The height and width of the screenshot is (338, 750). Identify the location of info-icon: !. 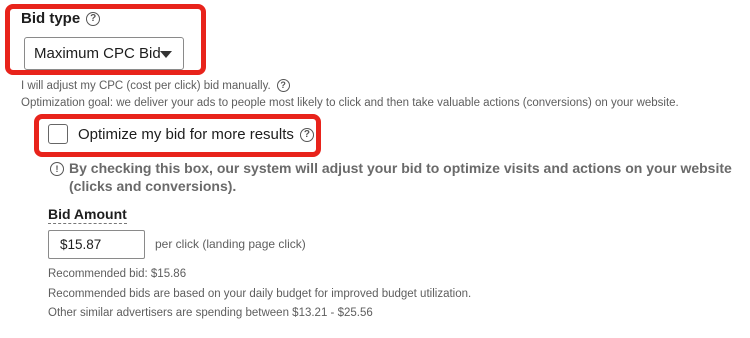
(57, 169).